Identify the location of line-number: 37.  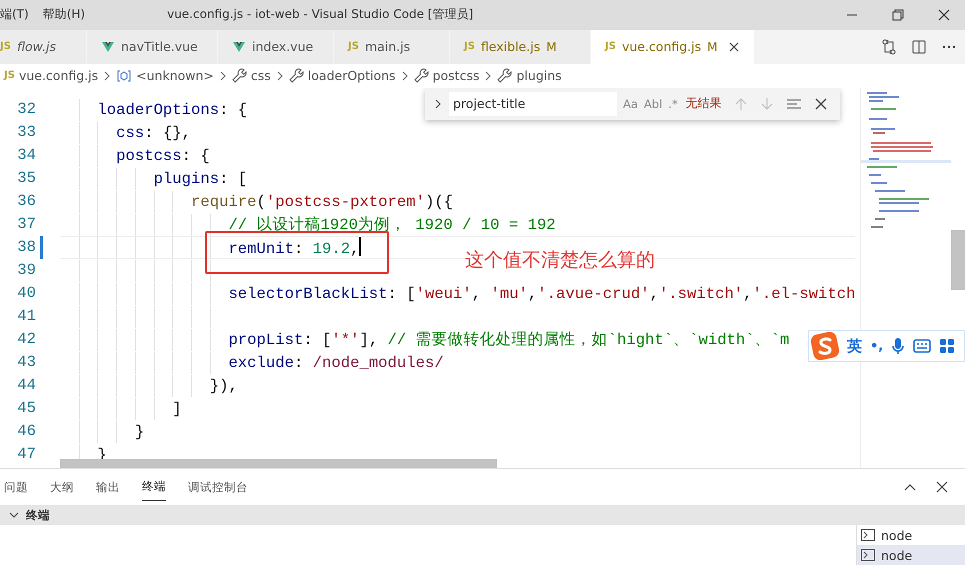
(26, 224).